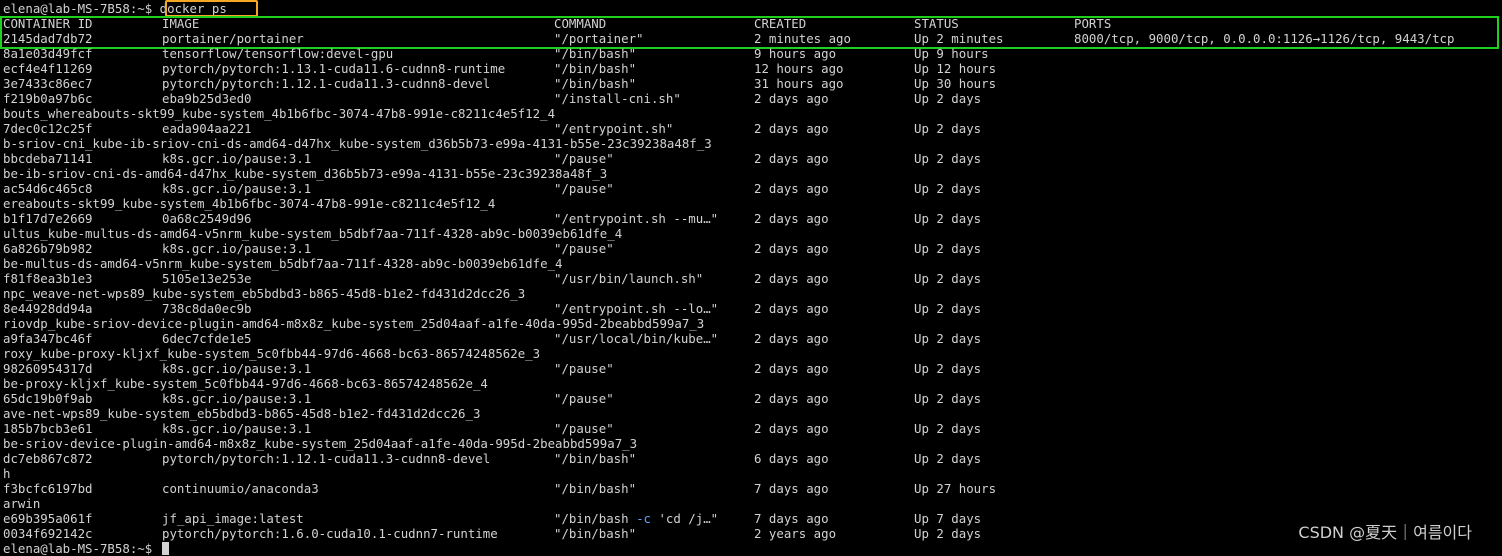 The width and height of the screenshot is (1502, 556). I want to click on cell-container-id: b1f17d7e2669, so click(48, 218).